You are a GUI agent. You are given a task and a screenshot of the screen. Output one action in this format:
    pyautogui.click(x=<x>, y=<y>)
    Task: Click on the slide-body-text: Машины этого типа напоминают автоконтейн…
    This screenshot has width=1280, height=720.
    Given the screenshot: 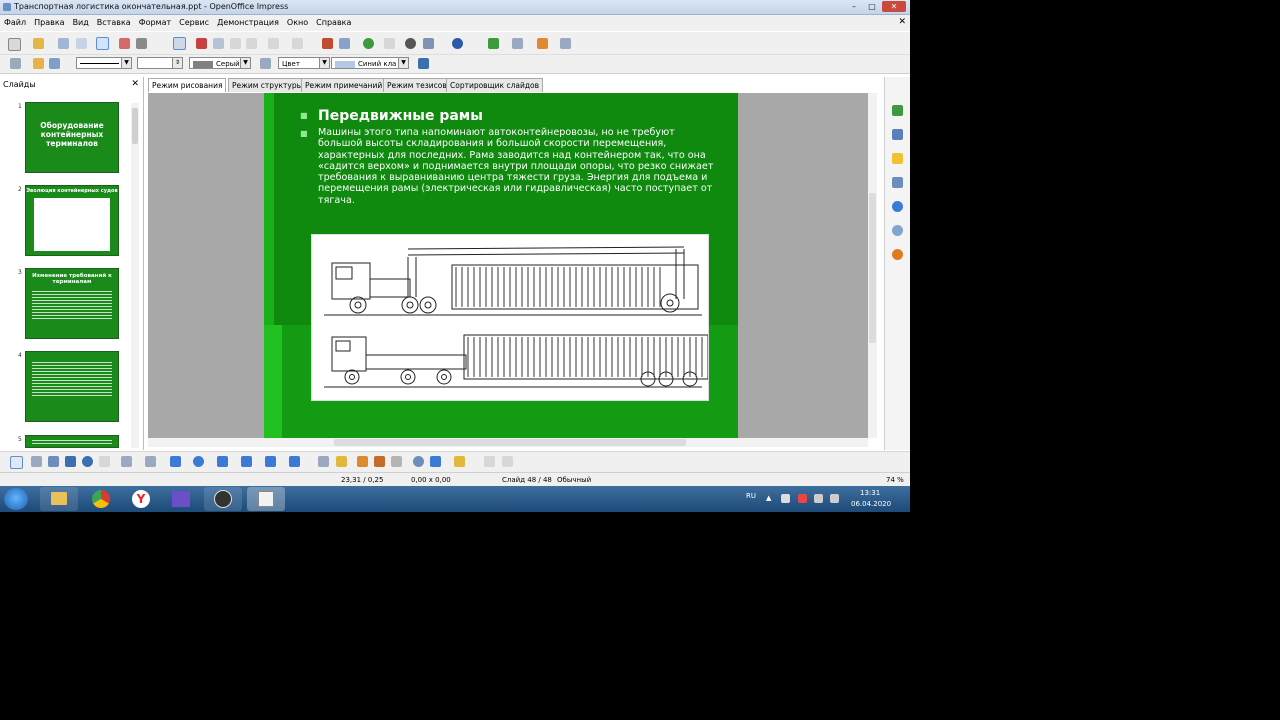 What is the action you would take?
    pyautogui.click(x=518, y=166)
    